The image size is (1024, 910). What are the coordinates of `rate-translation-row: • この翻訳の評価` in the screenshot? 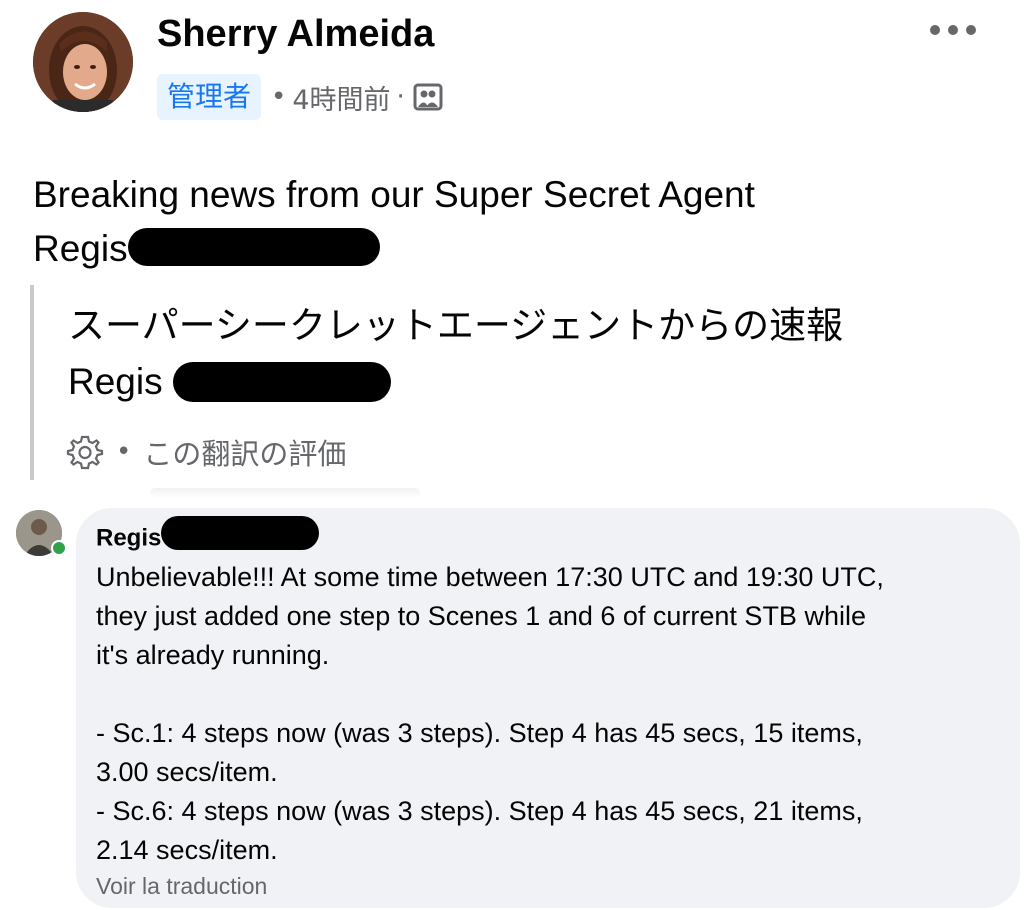 It's located at (206, 452).